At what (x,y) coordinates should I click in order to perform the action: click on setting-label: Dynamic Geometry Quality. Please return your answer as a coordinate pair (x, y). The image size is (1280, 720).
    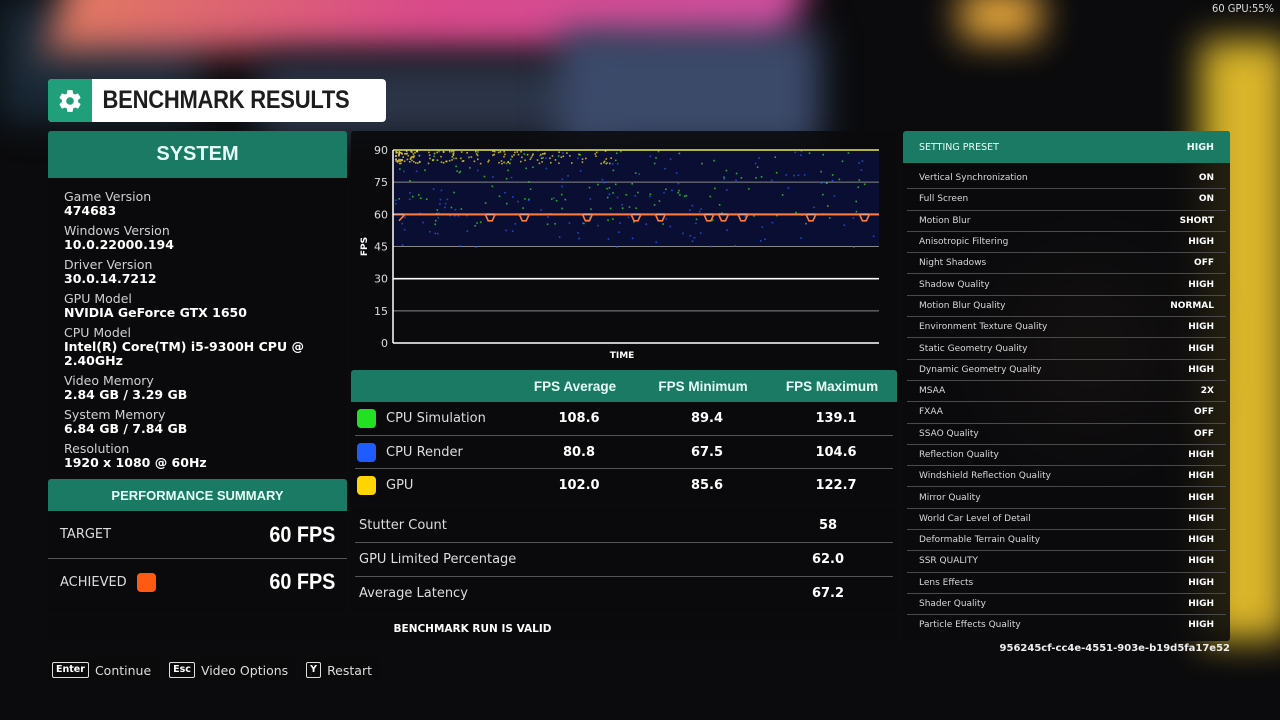
    Looking at the image, I should click on (980, 369).